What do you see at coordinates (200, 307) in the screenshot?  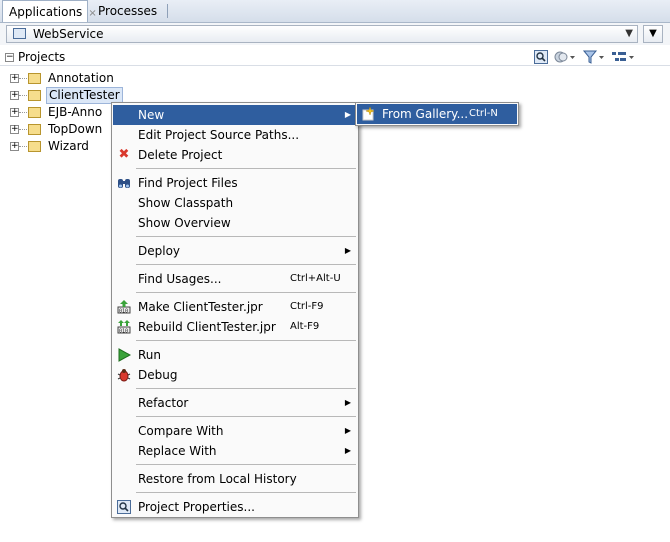 I see `menu-item-label: Make ClientTester.jpr` at bounding box center [200, 307].